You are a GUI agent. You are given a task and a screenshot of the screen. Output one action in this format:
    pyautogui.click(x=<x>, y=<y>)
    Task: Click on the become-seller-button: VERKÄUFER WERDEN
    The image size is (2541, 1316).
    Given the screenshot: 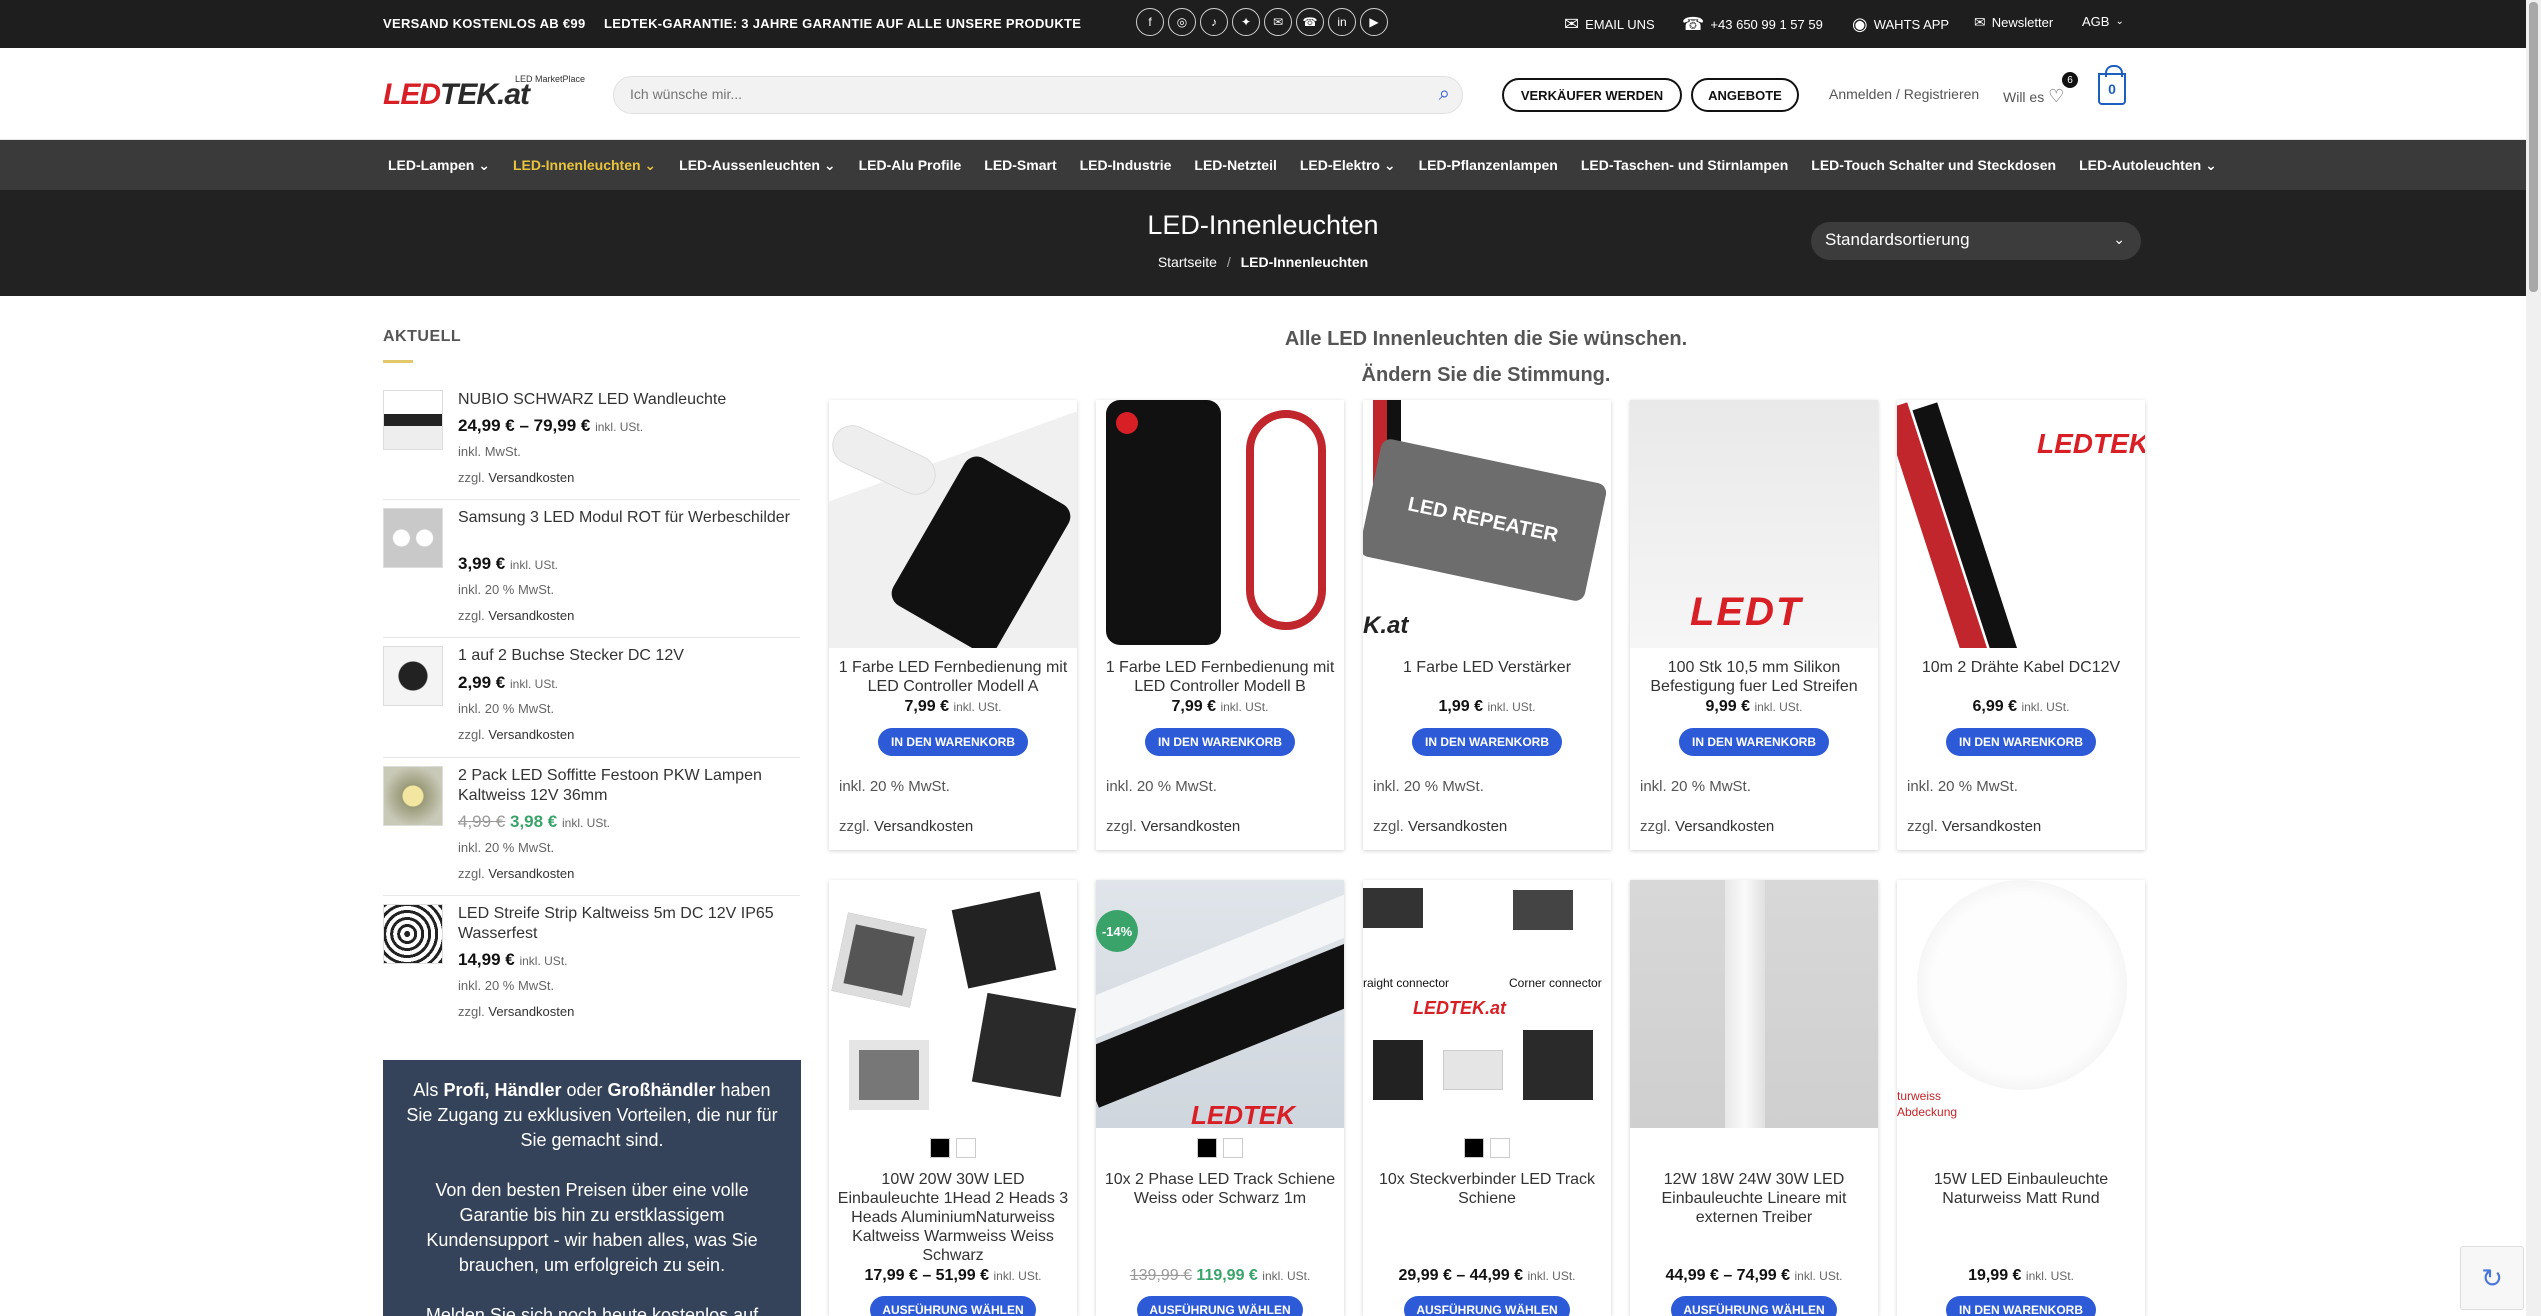 What is the action you would take?
    pyautogui.click(x=1592, y=95)
    